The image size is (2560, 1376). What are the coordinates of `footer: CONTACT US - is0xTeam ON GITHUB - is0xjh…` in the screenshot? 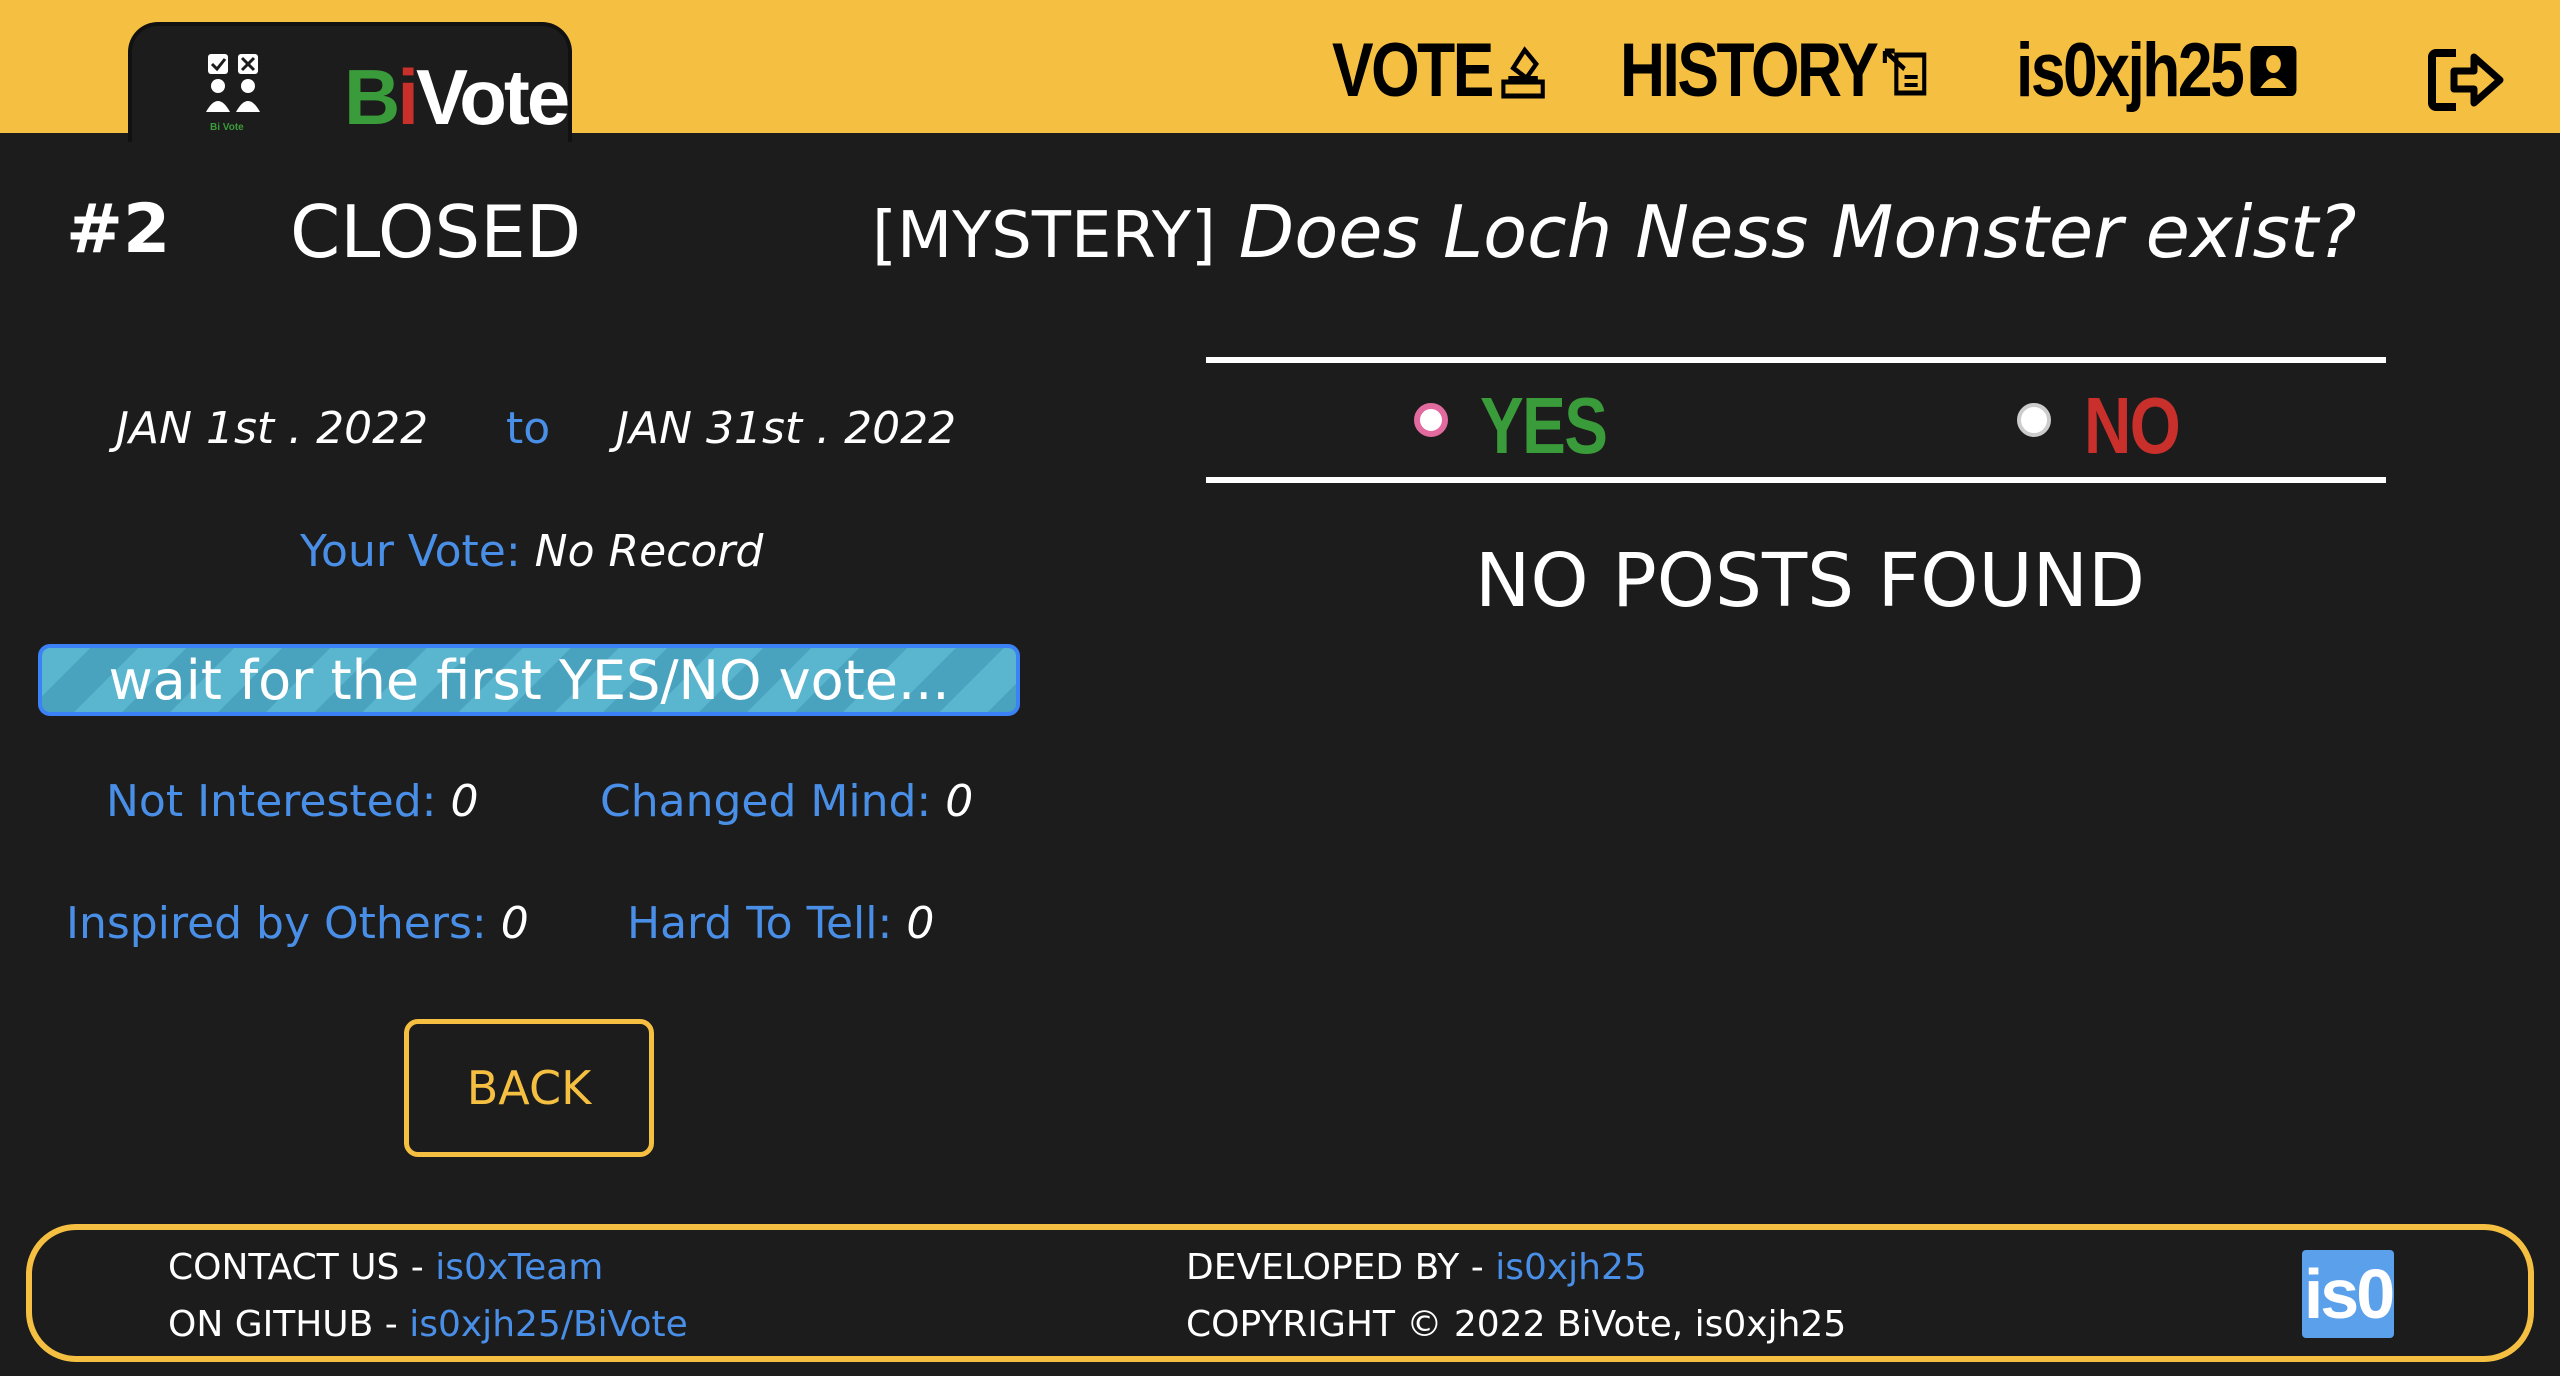 It's located at (1280, 1293).